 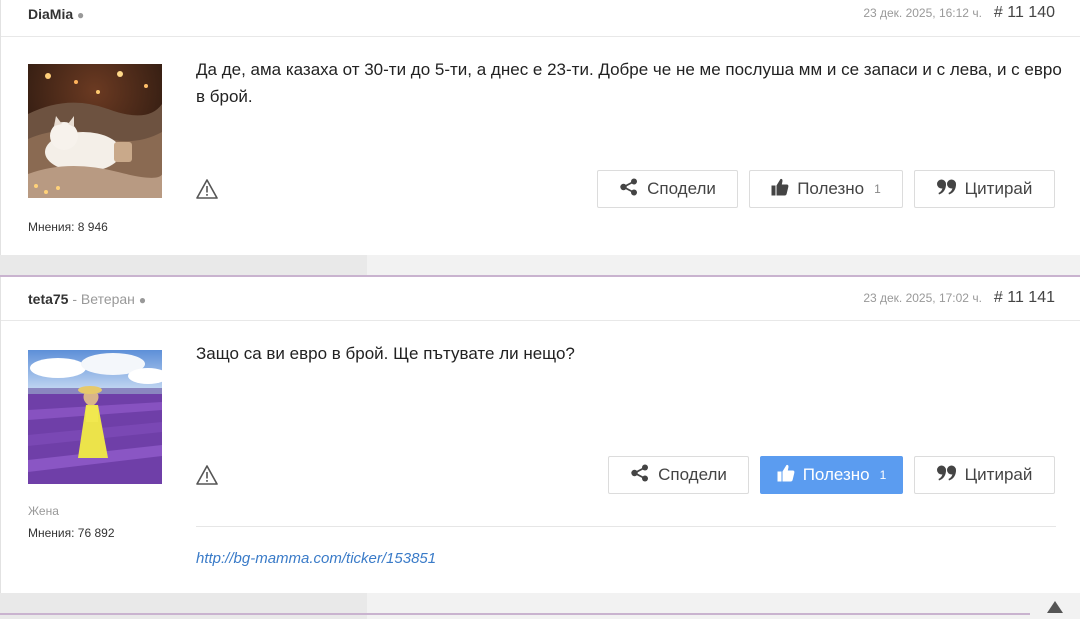 I want to click on author-gender: Жена, so click(x=43, y=511).